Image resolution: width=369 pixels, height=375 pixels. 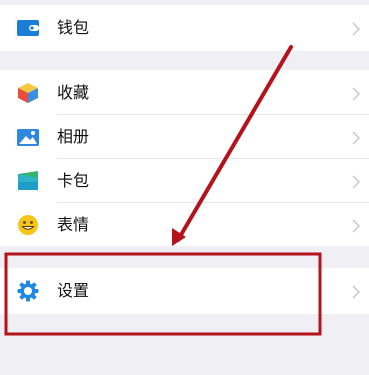 I want to click on card-wallet-icon, so click(x=28, y=181).